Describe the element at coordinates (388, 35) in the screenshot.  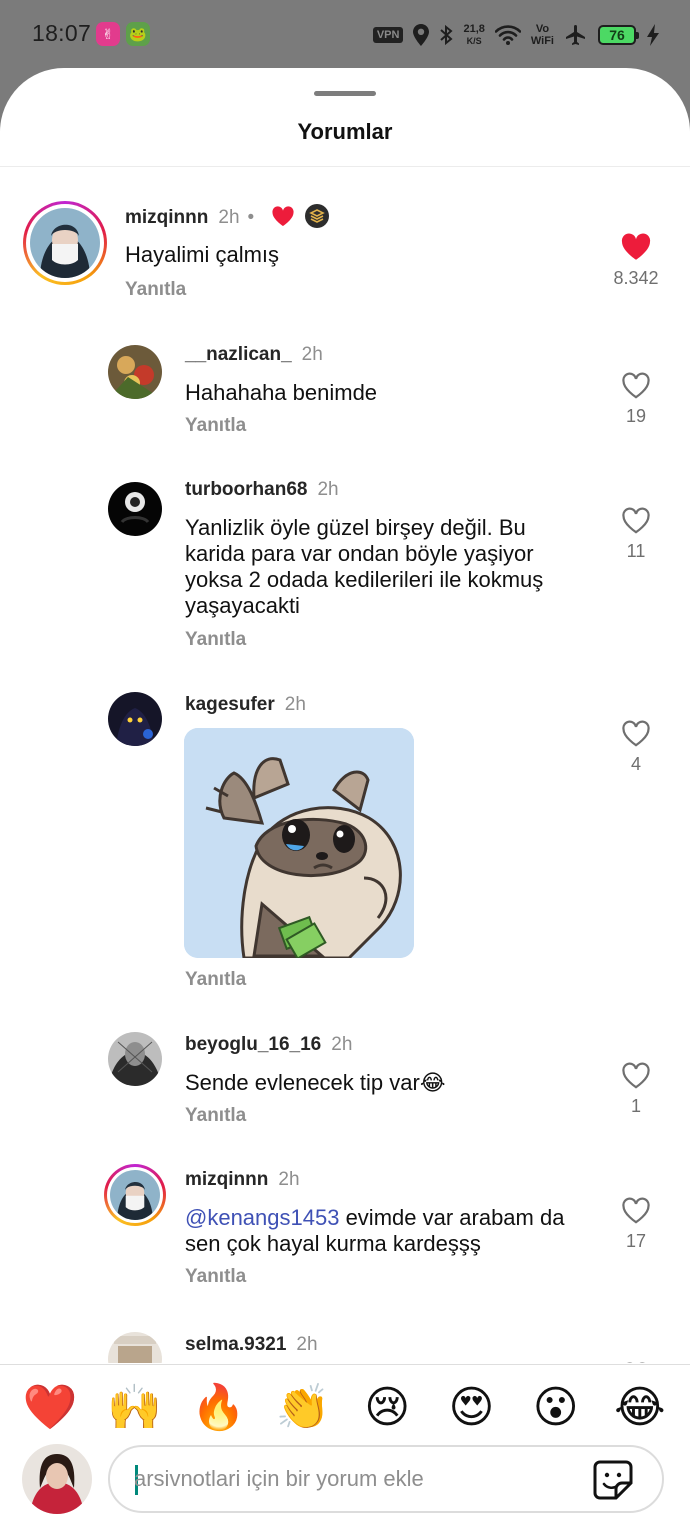
I see `vpn-icon: VPN` at that location.